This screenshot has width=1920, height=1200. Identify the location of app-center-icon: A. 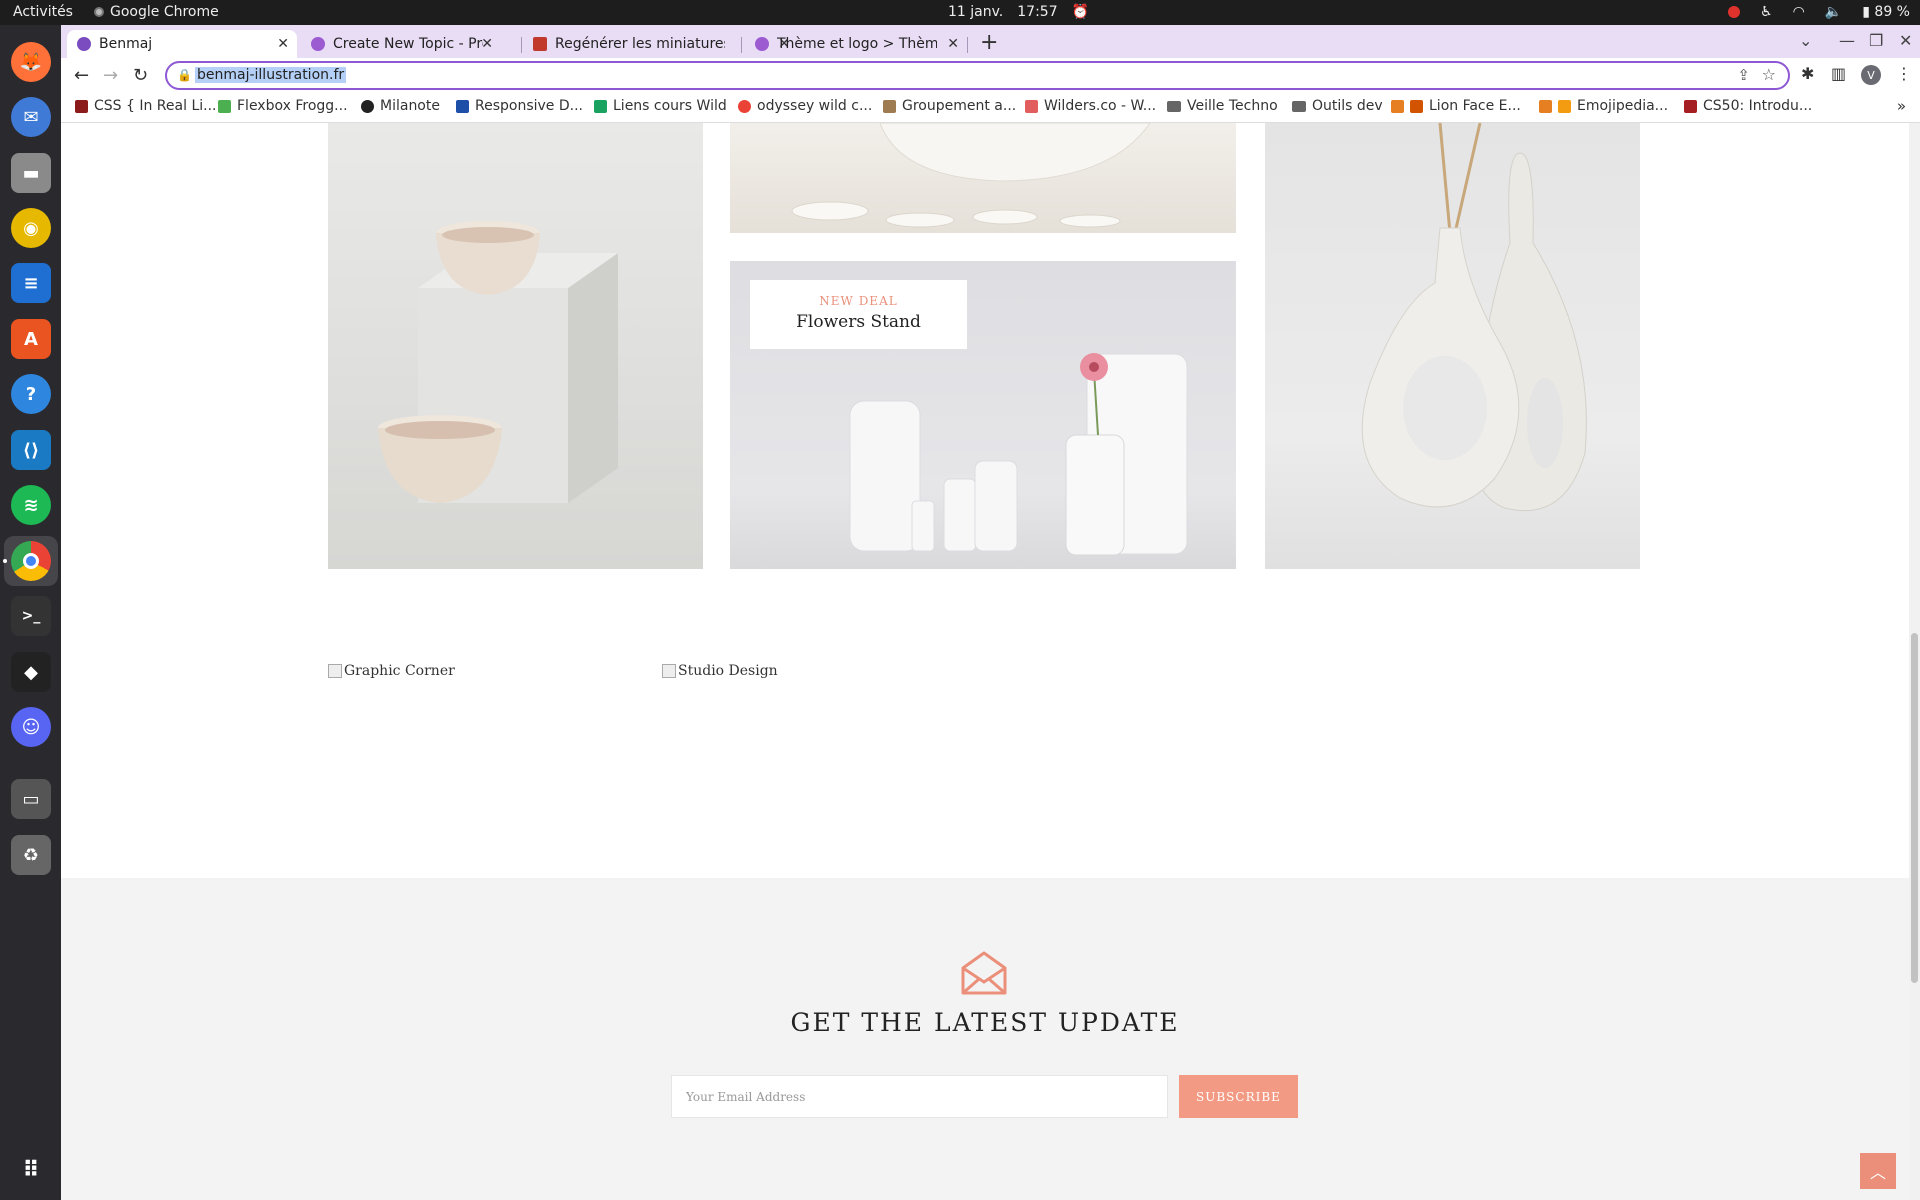
(31, 339).